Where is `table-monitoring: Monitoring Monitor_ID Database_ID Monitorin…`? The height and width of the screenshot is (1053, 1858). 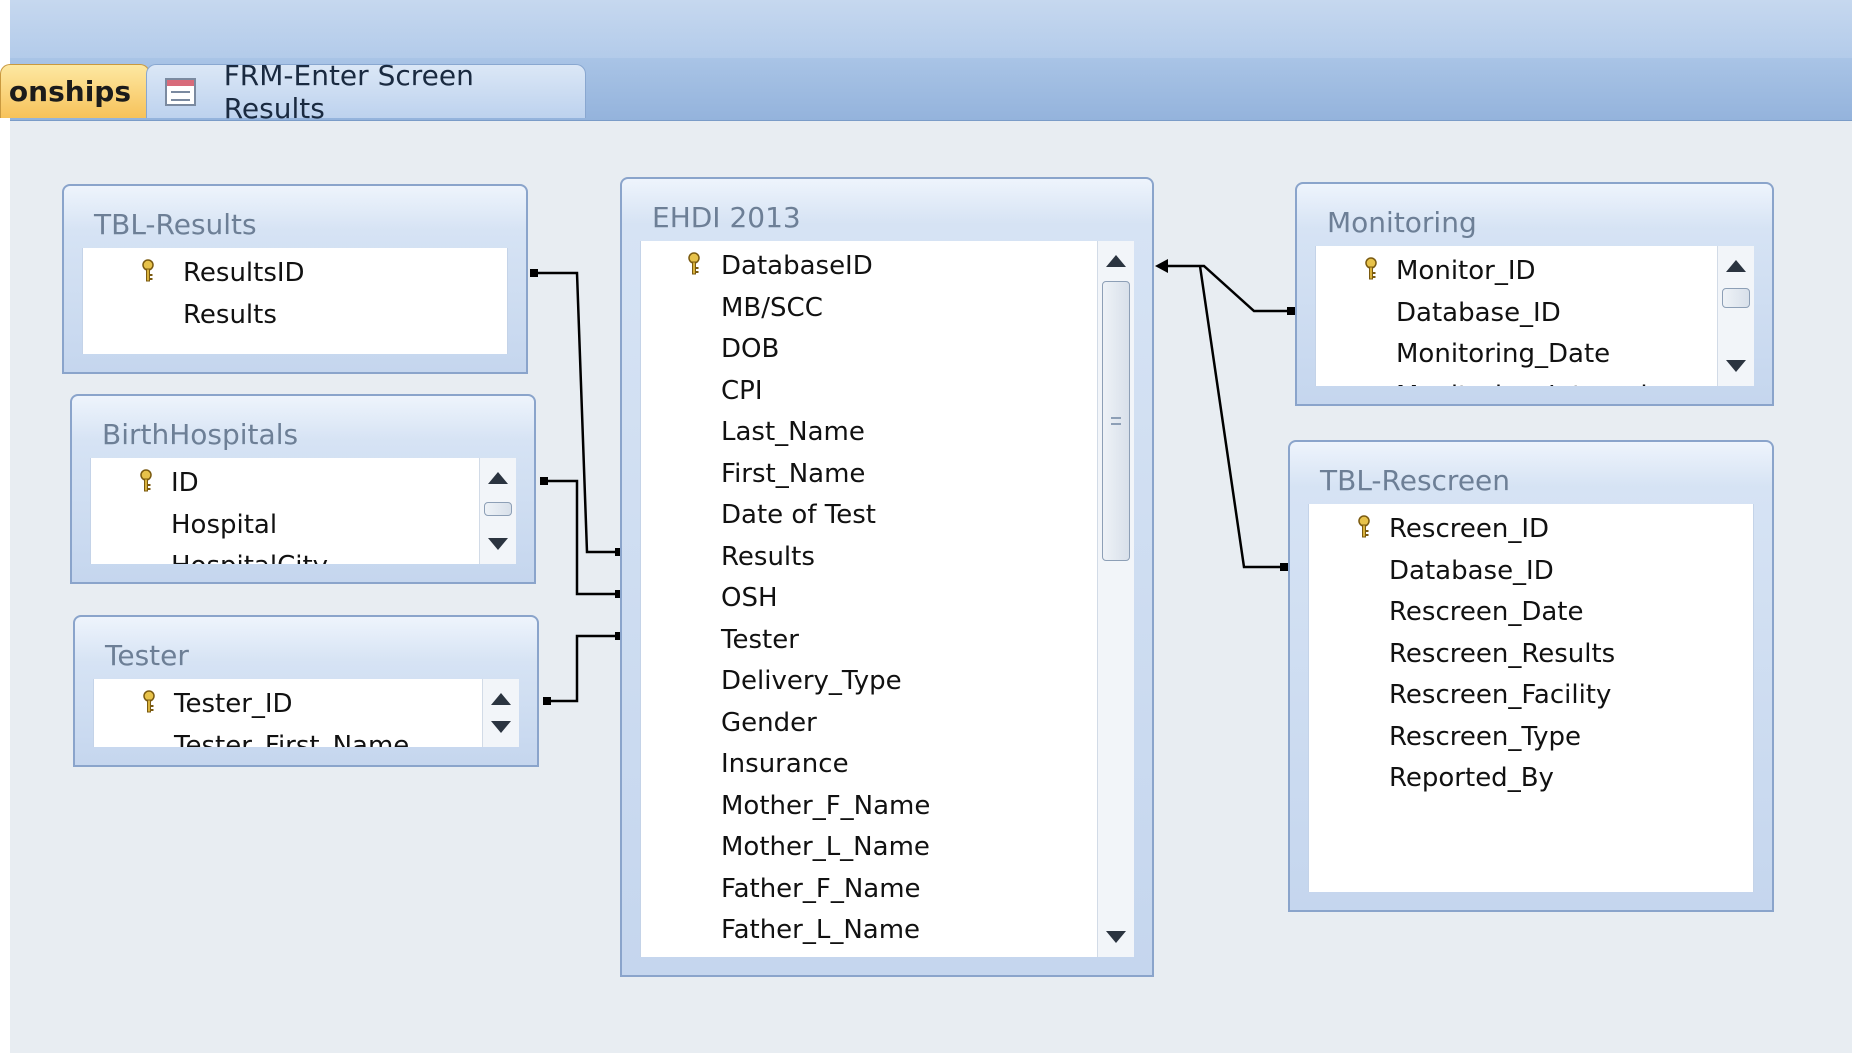 table-monitoring: Monitoring Monitor_ID Database_ID Monitorin… is located at coordinates (1534, 294).